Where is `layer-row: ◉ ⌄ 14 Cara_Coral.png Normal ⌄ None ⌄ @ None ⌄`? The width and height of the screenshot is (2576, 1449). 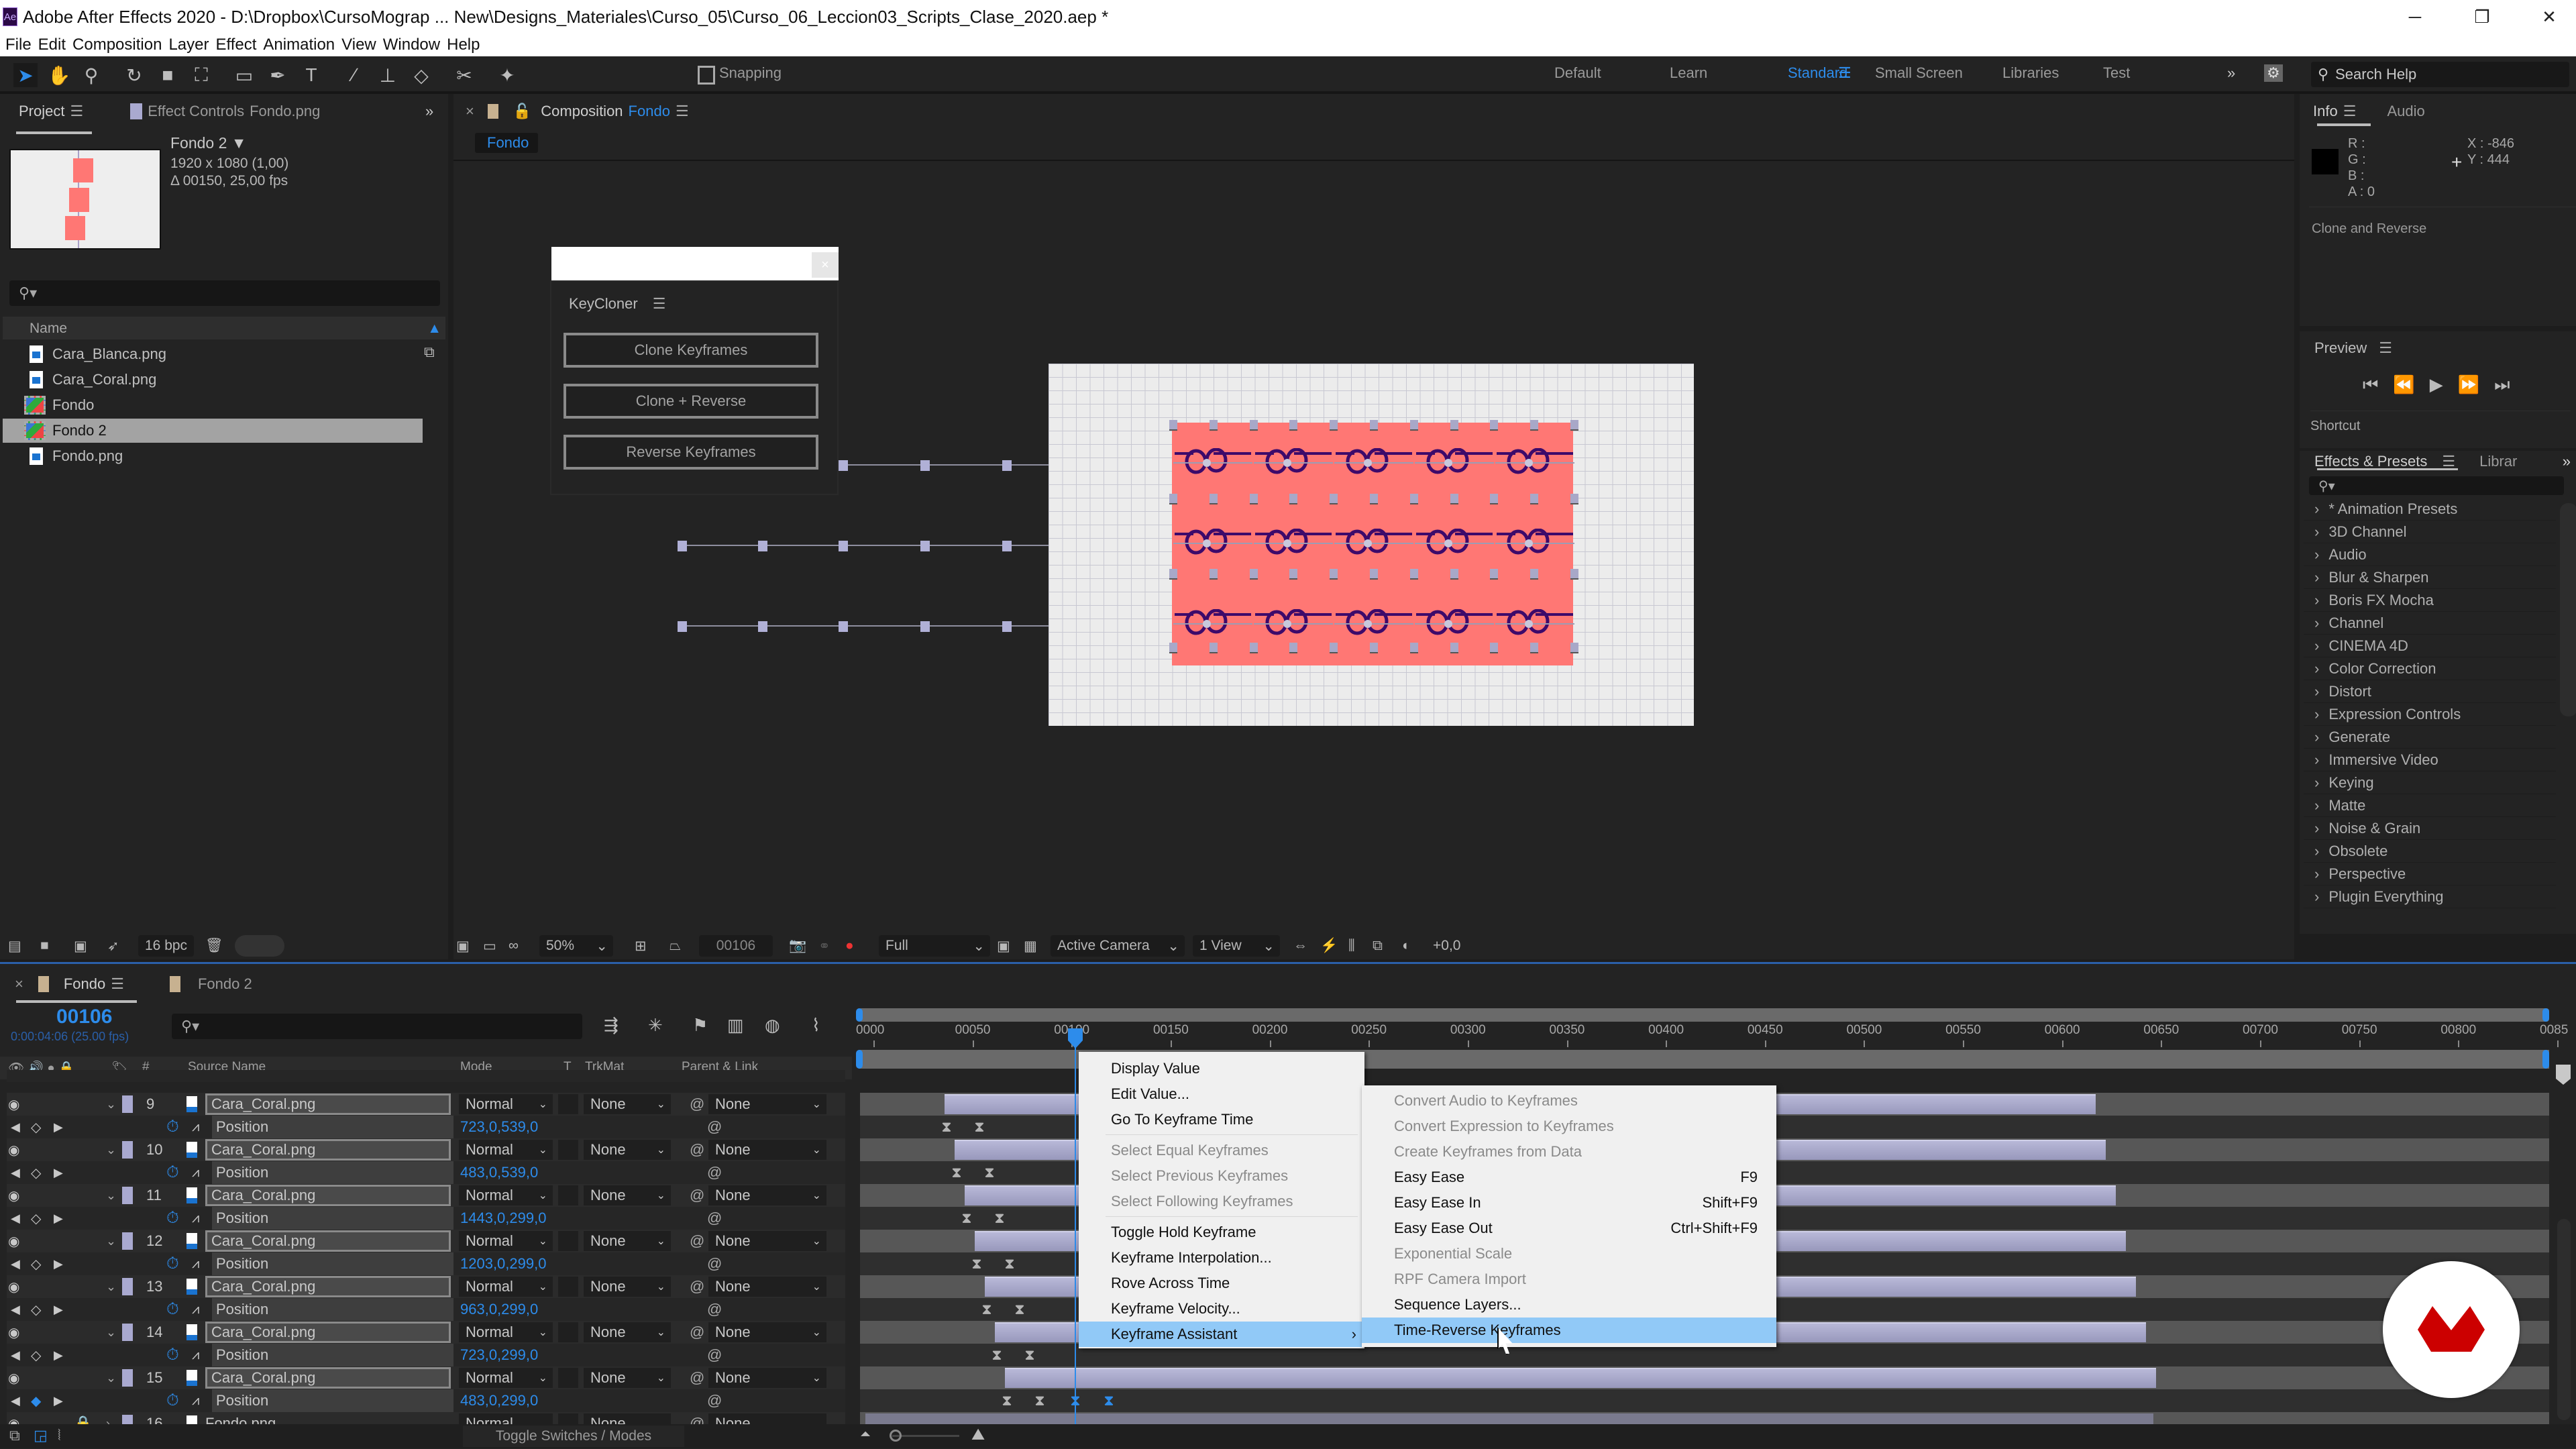 layer-row: ◉ ⌄ 14 Cara_Coral.png Normal ⌄ None ⌄ @ None ⌄ is located at coordinates (426, 1332).